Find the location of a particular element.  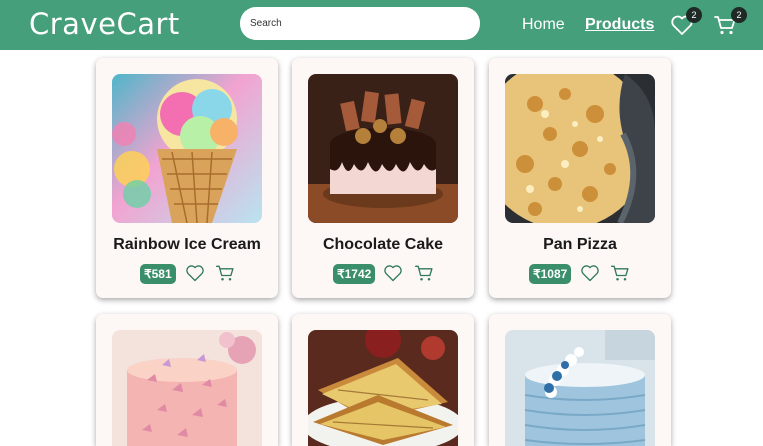

product-name: Pan Pizza is located at coordinates (580, 244).